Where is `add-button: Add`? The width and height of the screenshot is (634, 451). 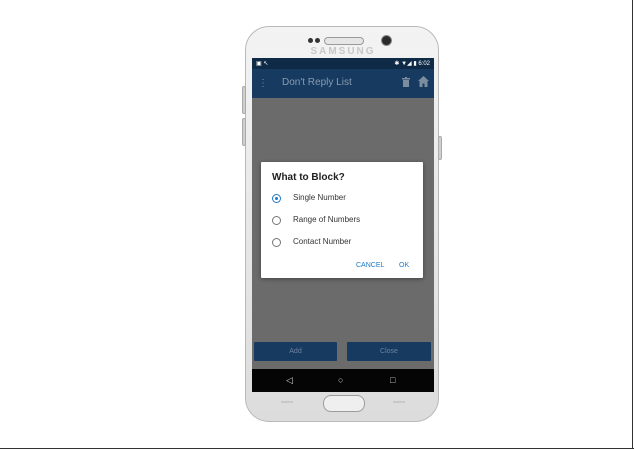 add-button: Add is located at coordinates (295, 351).